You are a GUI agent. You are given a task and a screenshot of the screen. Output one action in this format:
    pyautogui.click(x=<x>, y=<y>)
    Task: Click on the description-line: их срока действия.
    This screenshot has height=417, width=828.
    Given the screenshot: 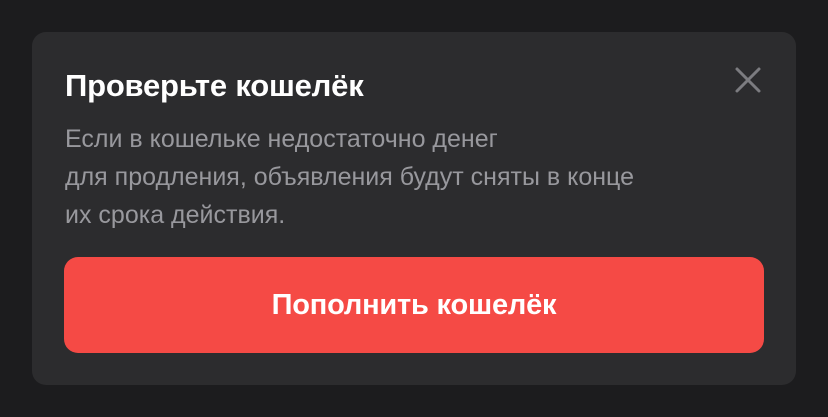 What is the action you would take?
    pyautogui.click(x=175, y=215)
    